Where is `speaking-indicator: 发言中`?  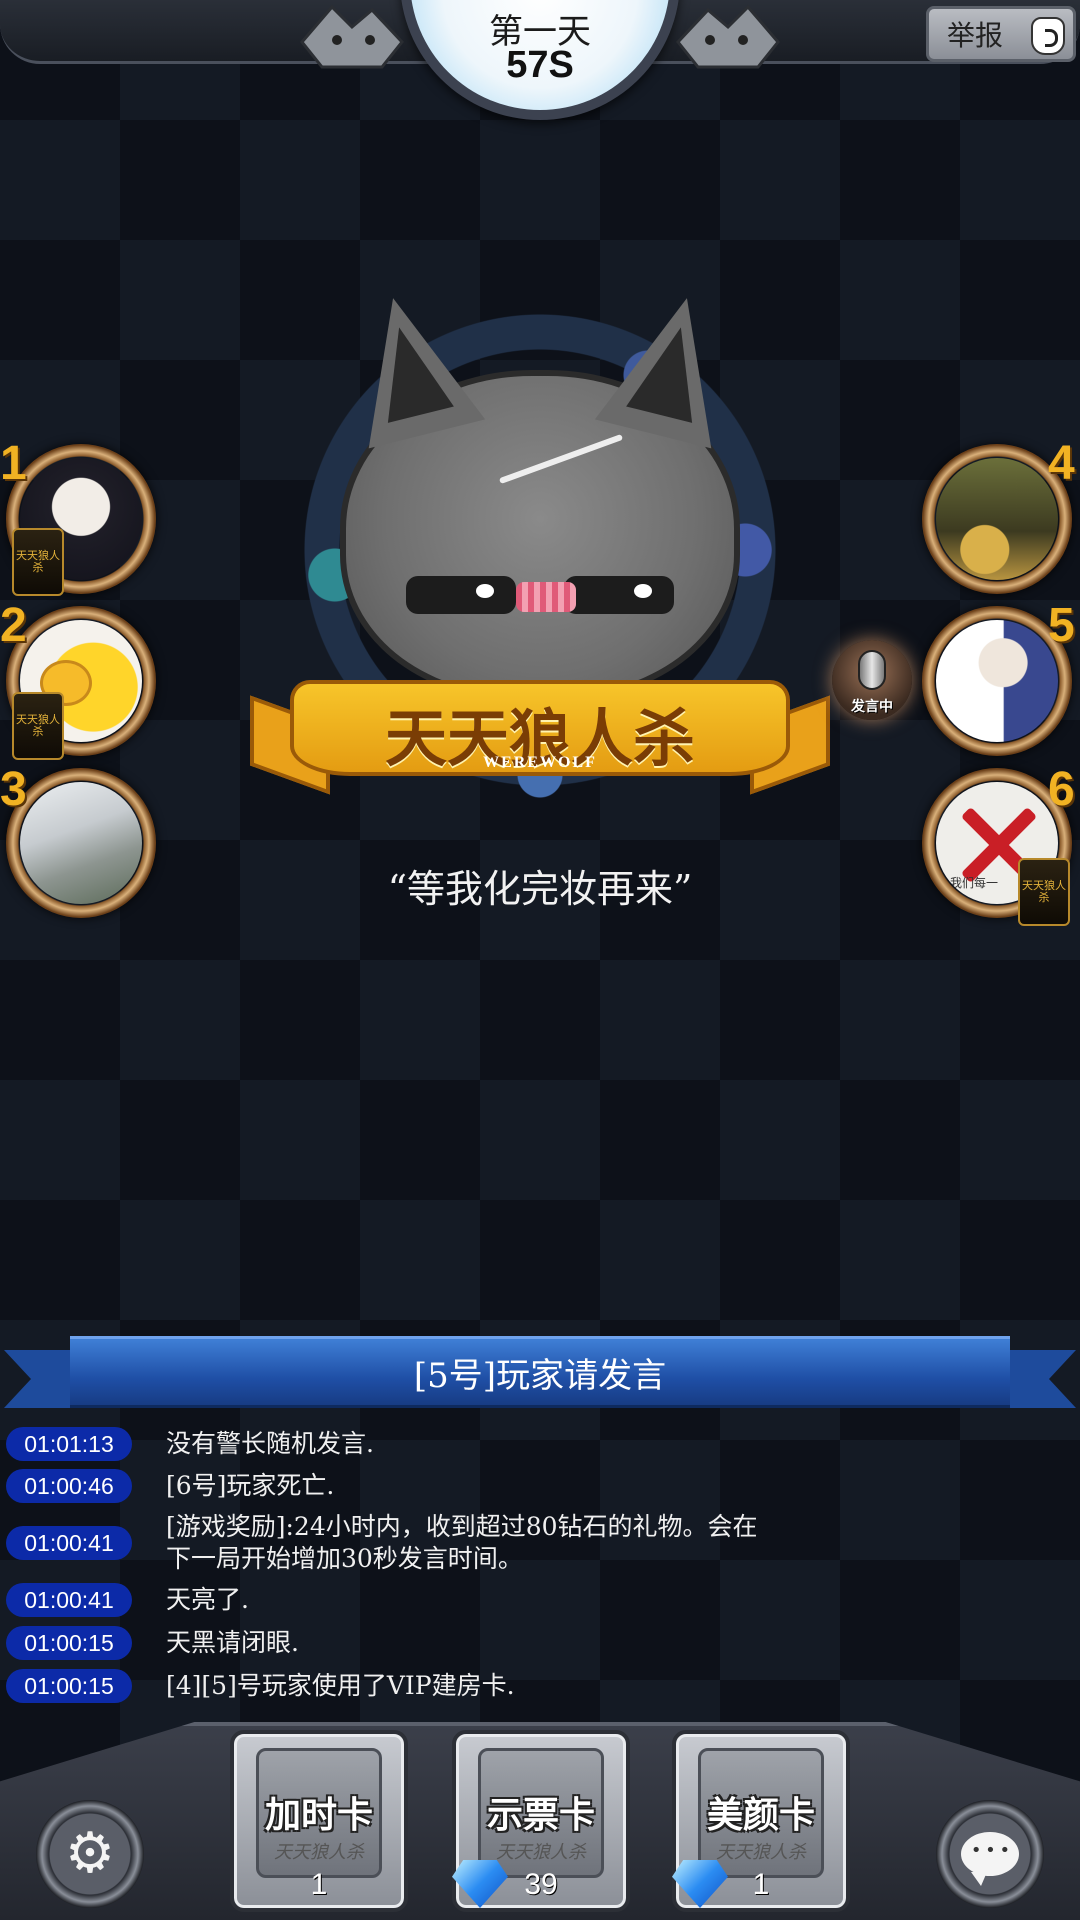
speaking-indicator: 发言中 is located at coordinates (872, 680).